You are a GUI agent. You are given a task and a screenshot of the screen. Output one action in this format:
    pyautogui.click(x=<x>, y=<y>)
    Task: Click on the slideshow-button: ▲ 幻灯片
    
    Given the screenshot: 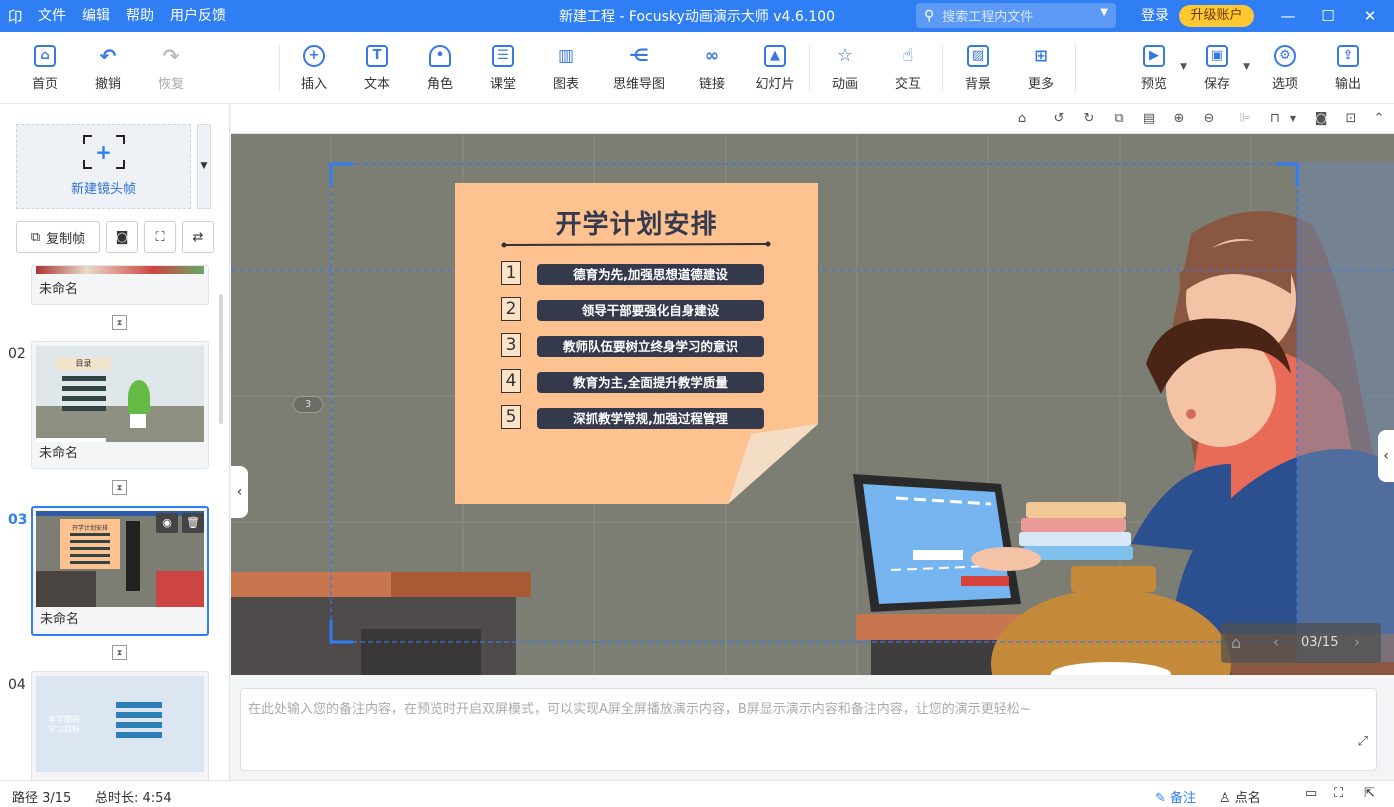 What is the action you would take?
    pyautogui.click(x=775, y=68)
    